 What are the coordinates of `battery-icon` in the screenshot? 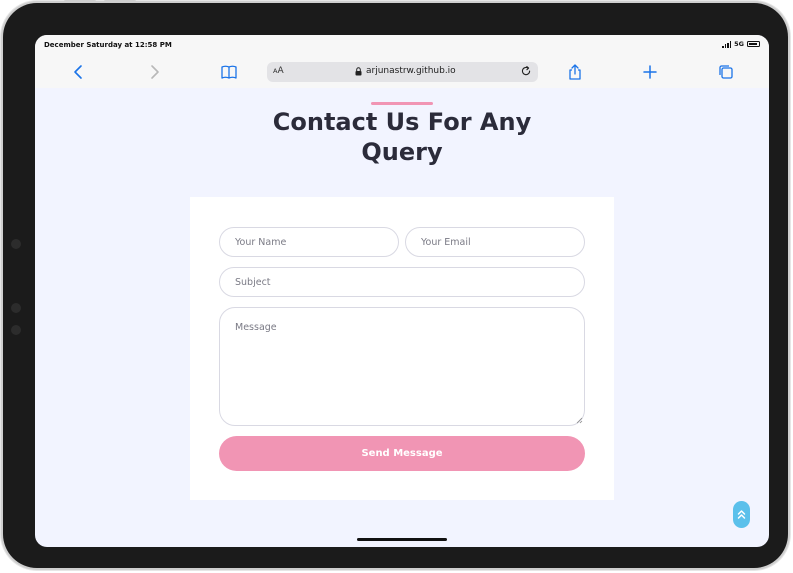 It's located at (753, 44).